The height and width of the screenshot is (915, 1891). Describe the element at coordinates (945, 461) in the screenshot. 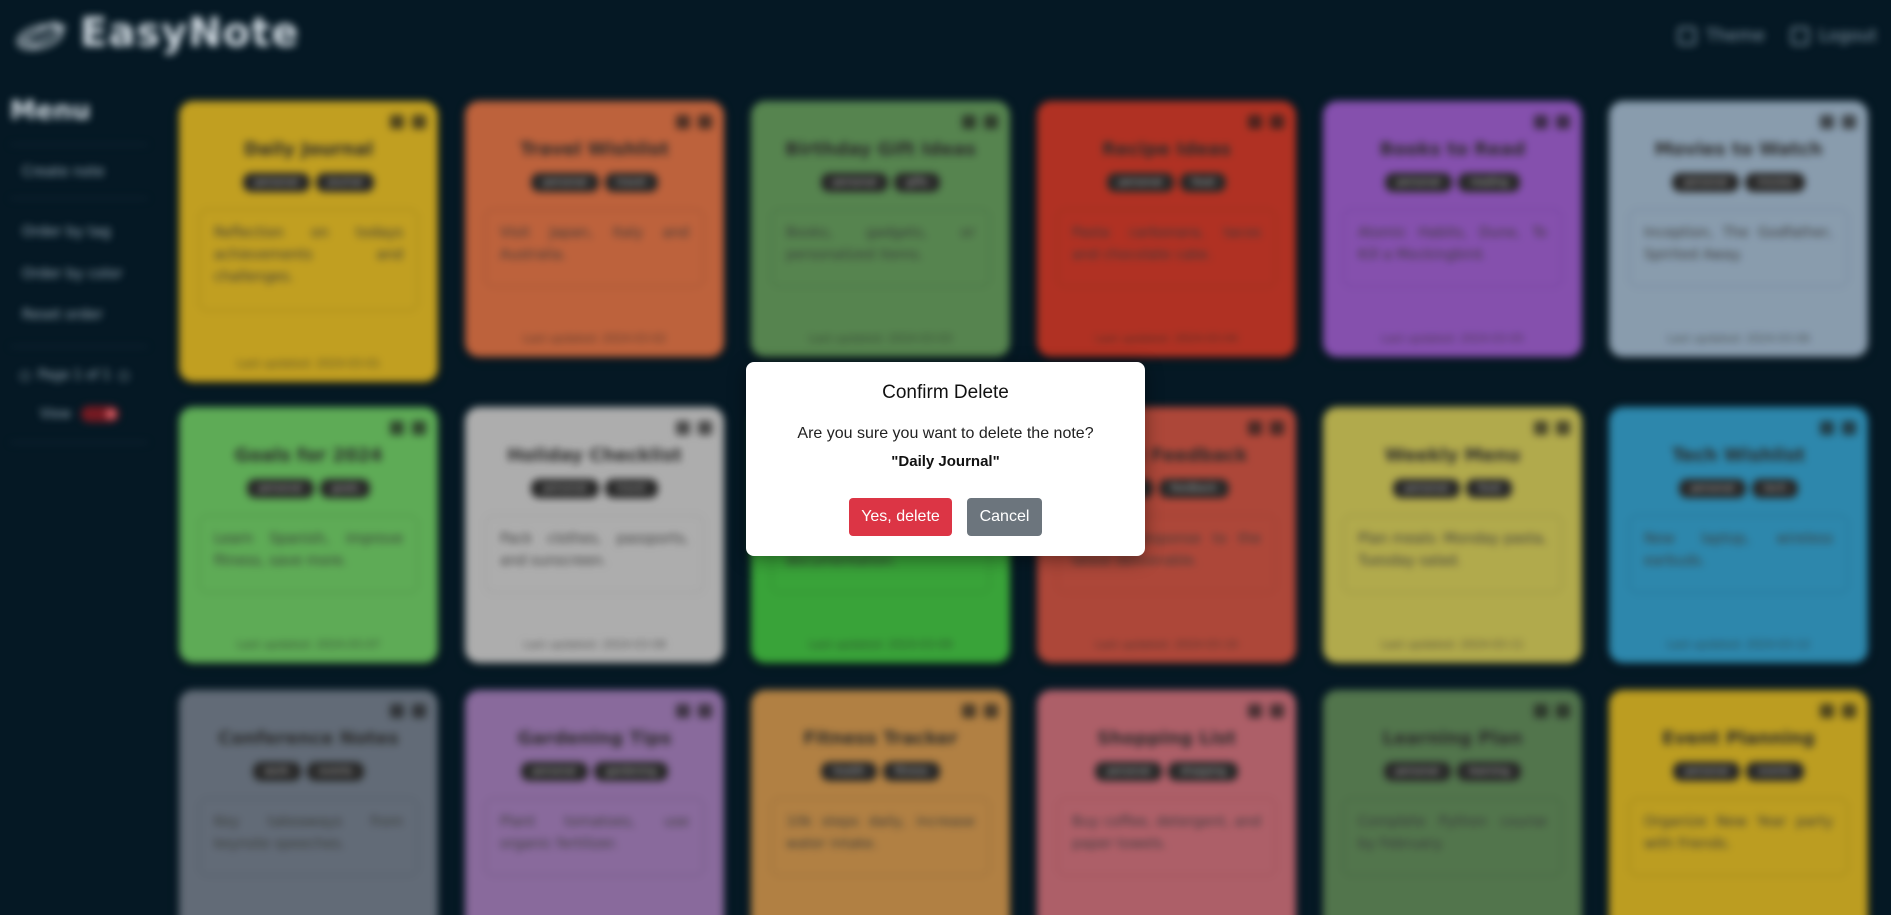

I see `modal-note-name: "Daily Journal"` at that location.